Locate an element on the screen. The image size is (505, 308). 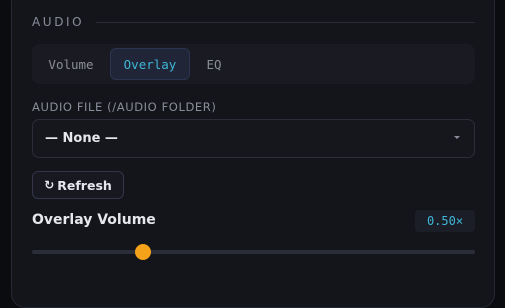
audio-tabs: Volume Overlay EQ is located at coordinates (253, 64).